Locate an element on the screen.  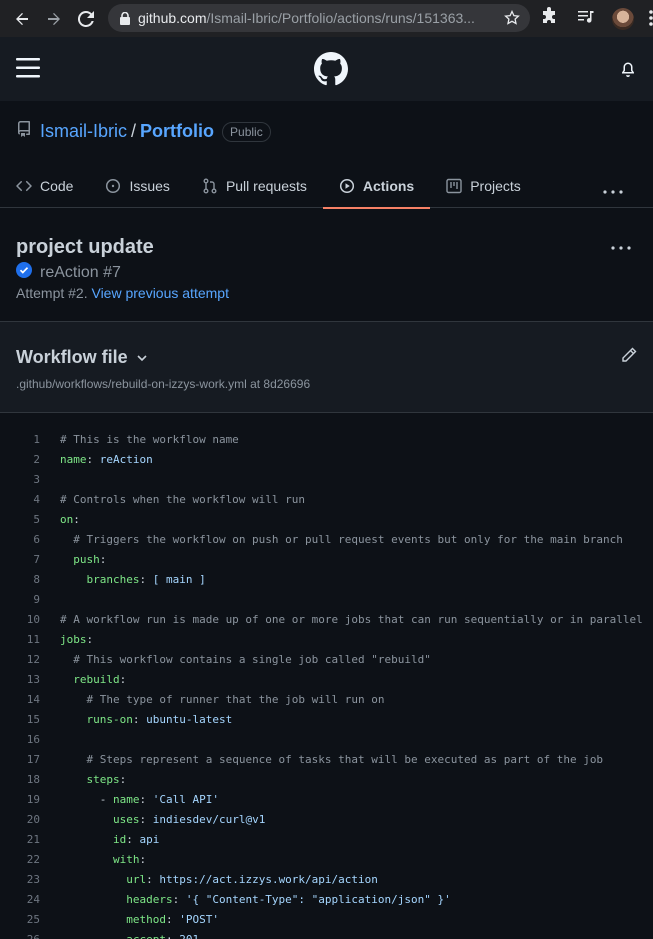
run-more-options-icon is located at coordinates (621, 246).